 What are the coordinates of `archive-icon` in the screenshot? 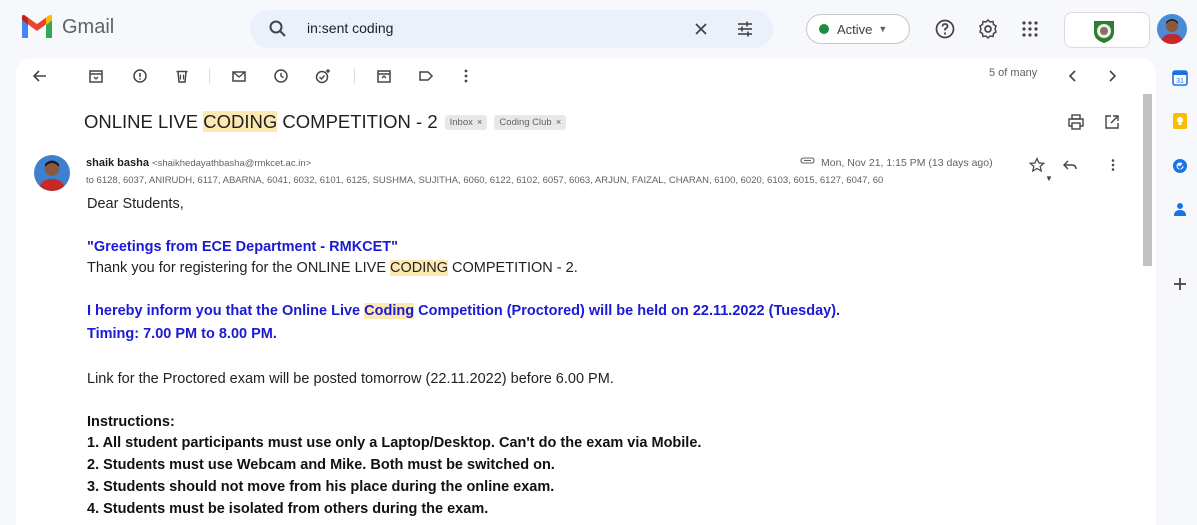 It's located at (96, 76).